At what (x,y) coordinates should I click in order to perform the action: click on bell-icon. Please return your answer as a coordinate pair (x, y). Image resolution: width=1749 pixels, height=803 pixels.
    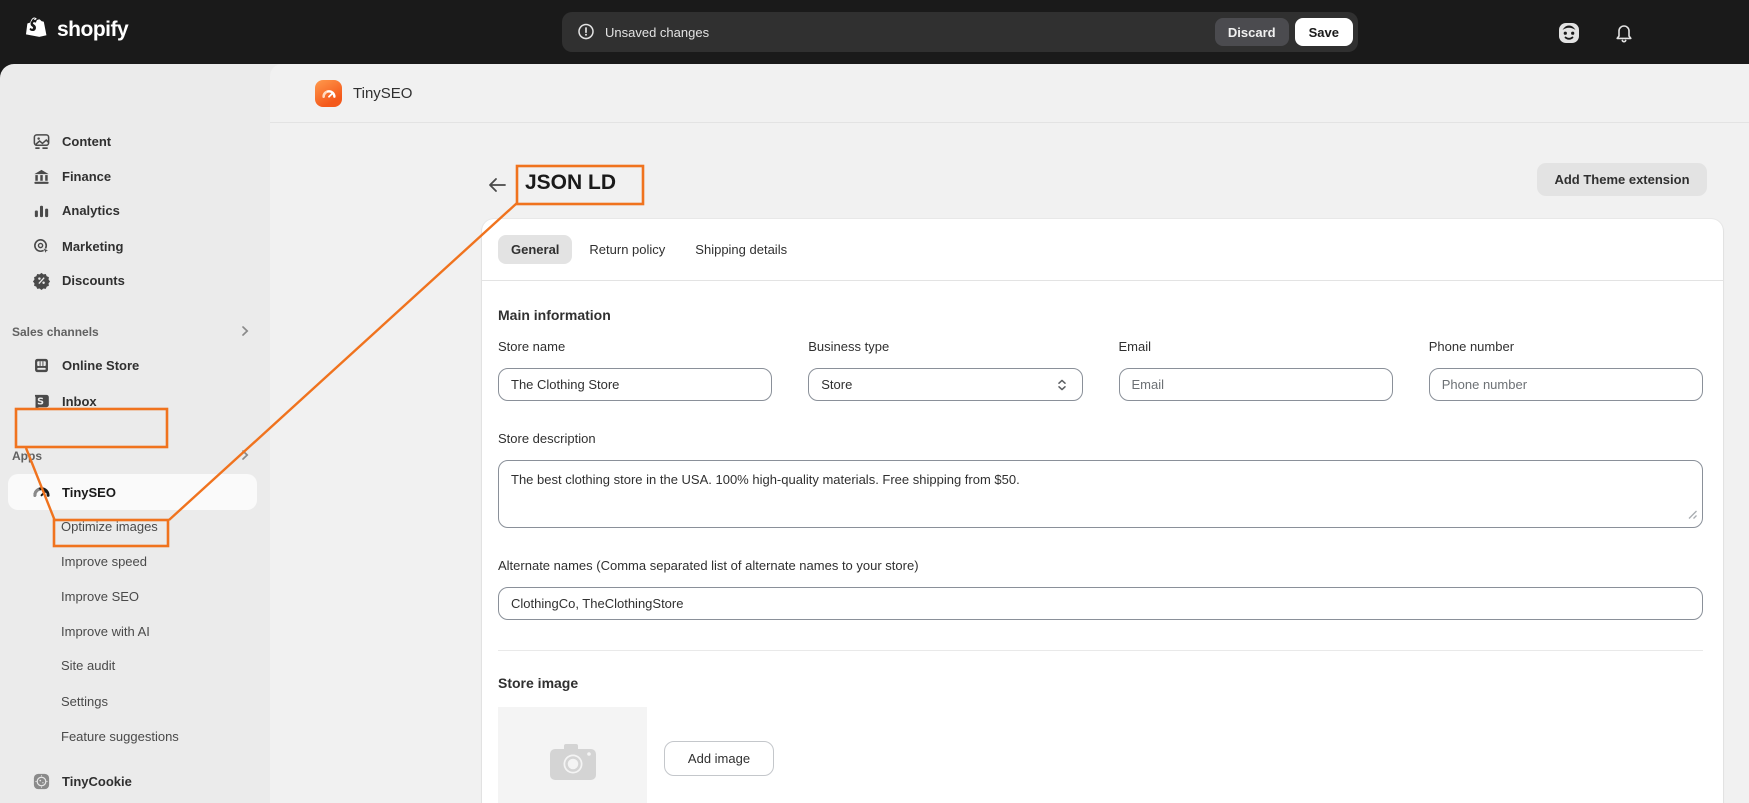
    Looking at the image, I should click on (1624, 33).